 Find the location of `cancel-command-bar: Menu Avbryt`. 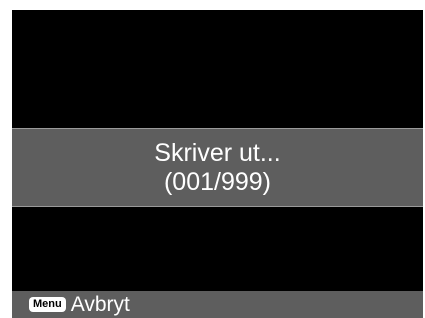

cancel-command-bar: Menu Avbryt is located at coordinates (217, 304).